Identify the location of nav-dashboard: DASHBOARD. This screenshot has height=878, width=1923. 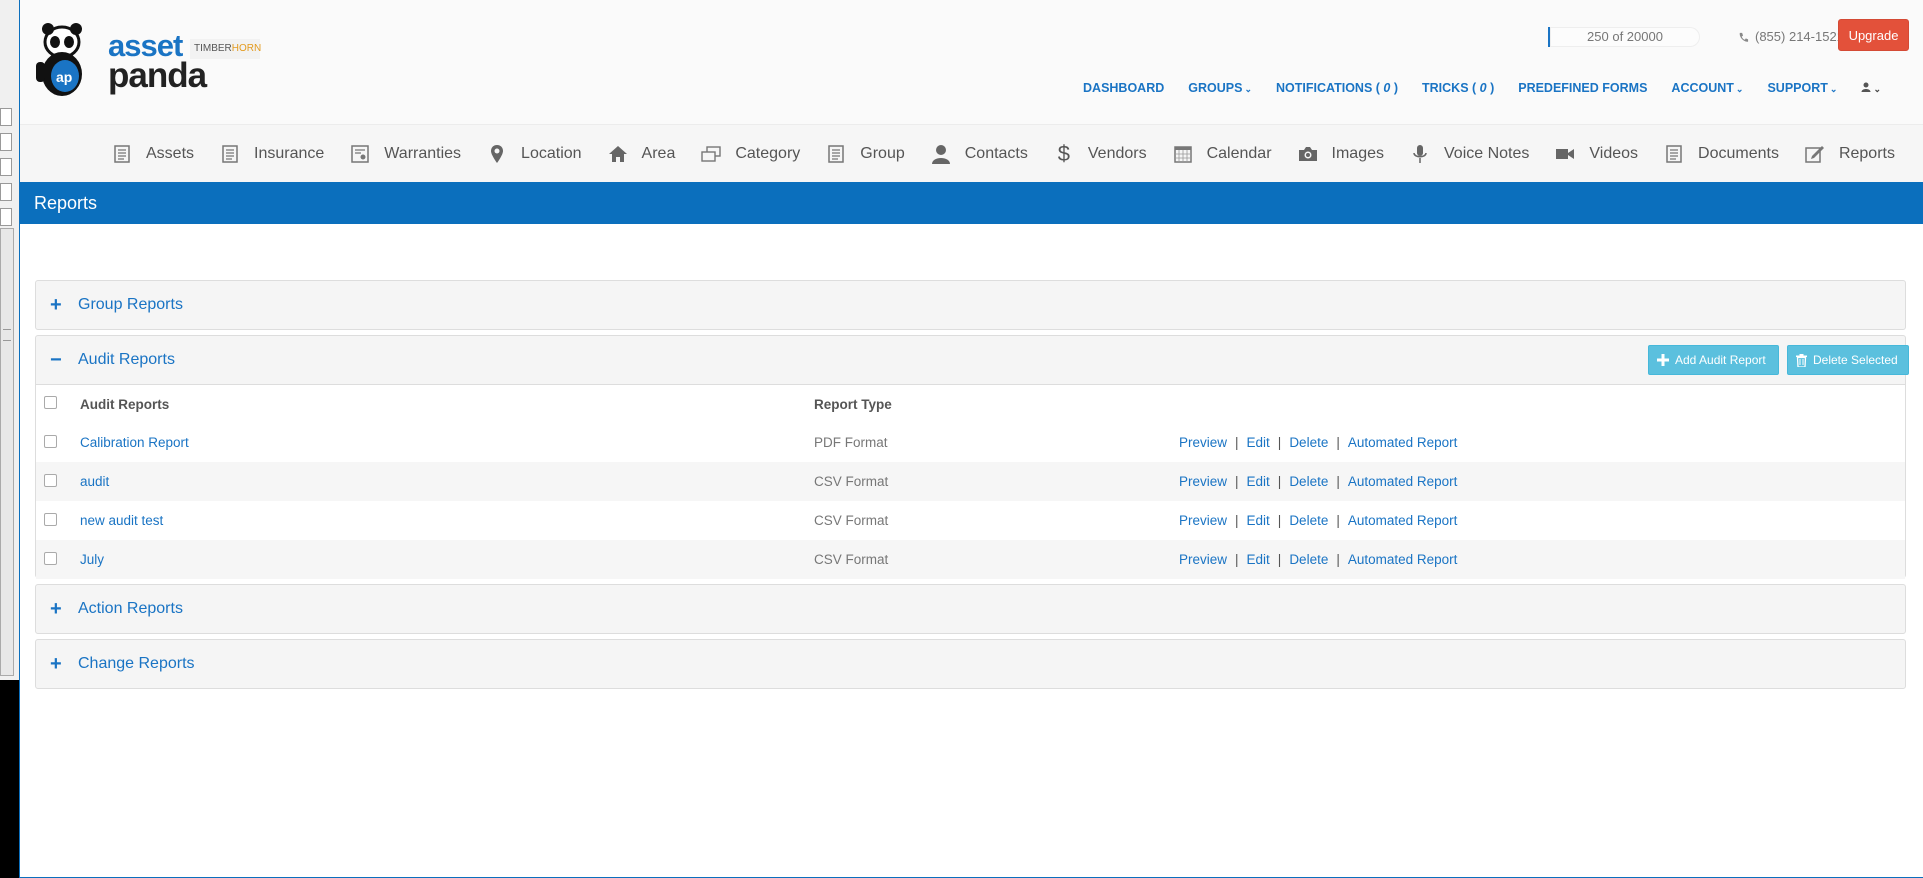
(1123, 88).